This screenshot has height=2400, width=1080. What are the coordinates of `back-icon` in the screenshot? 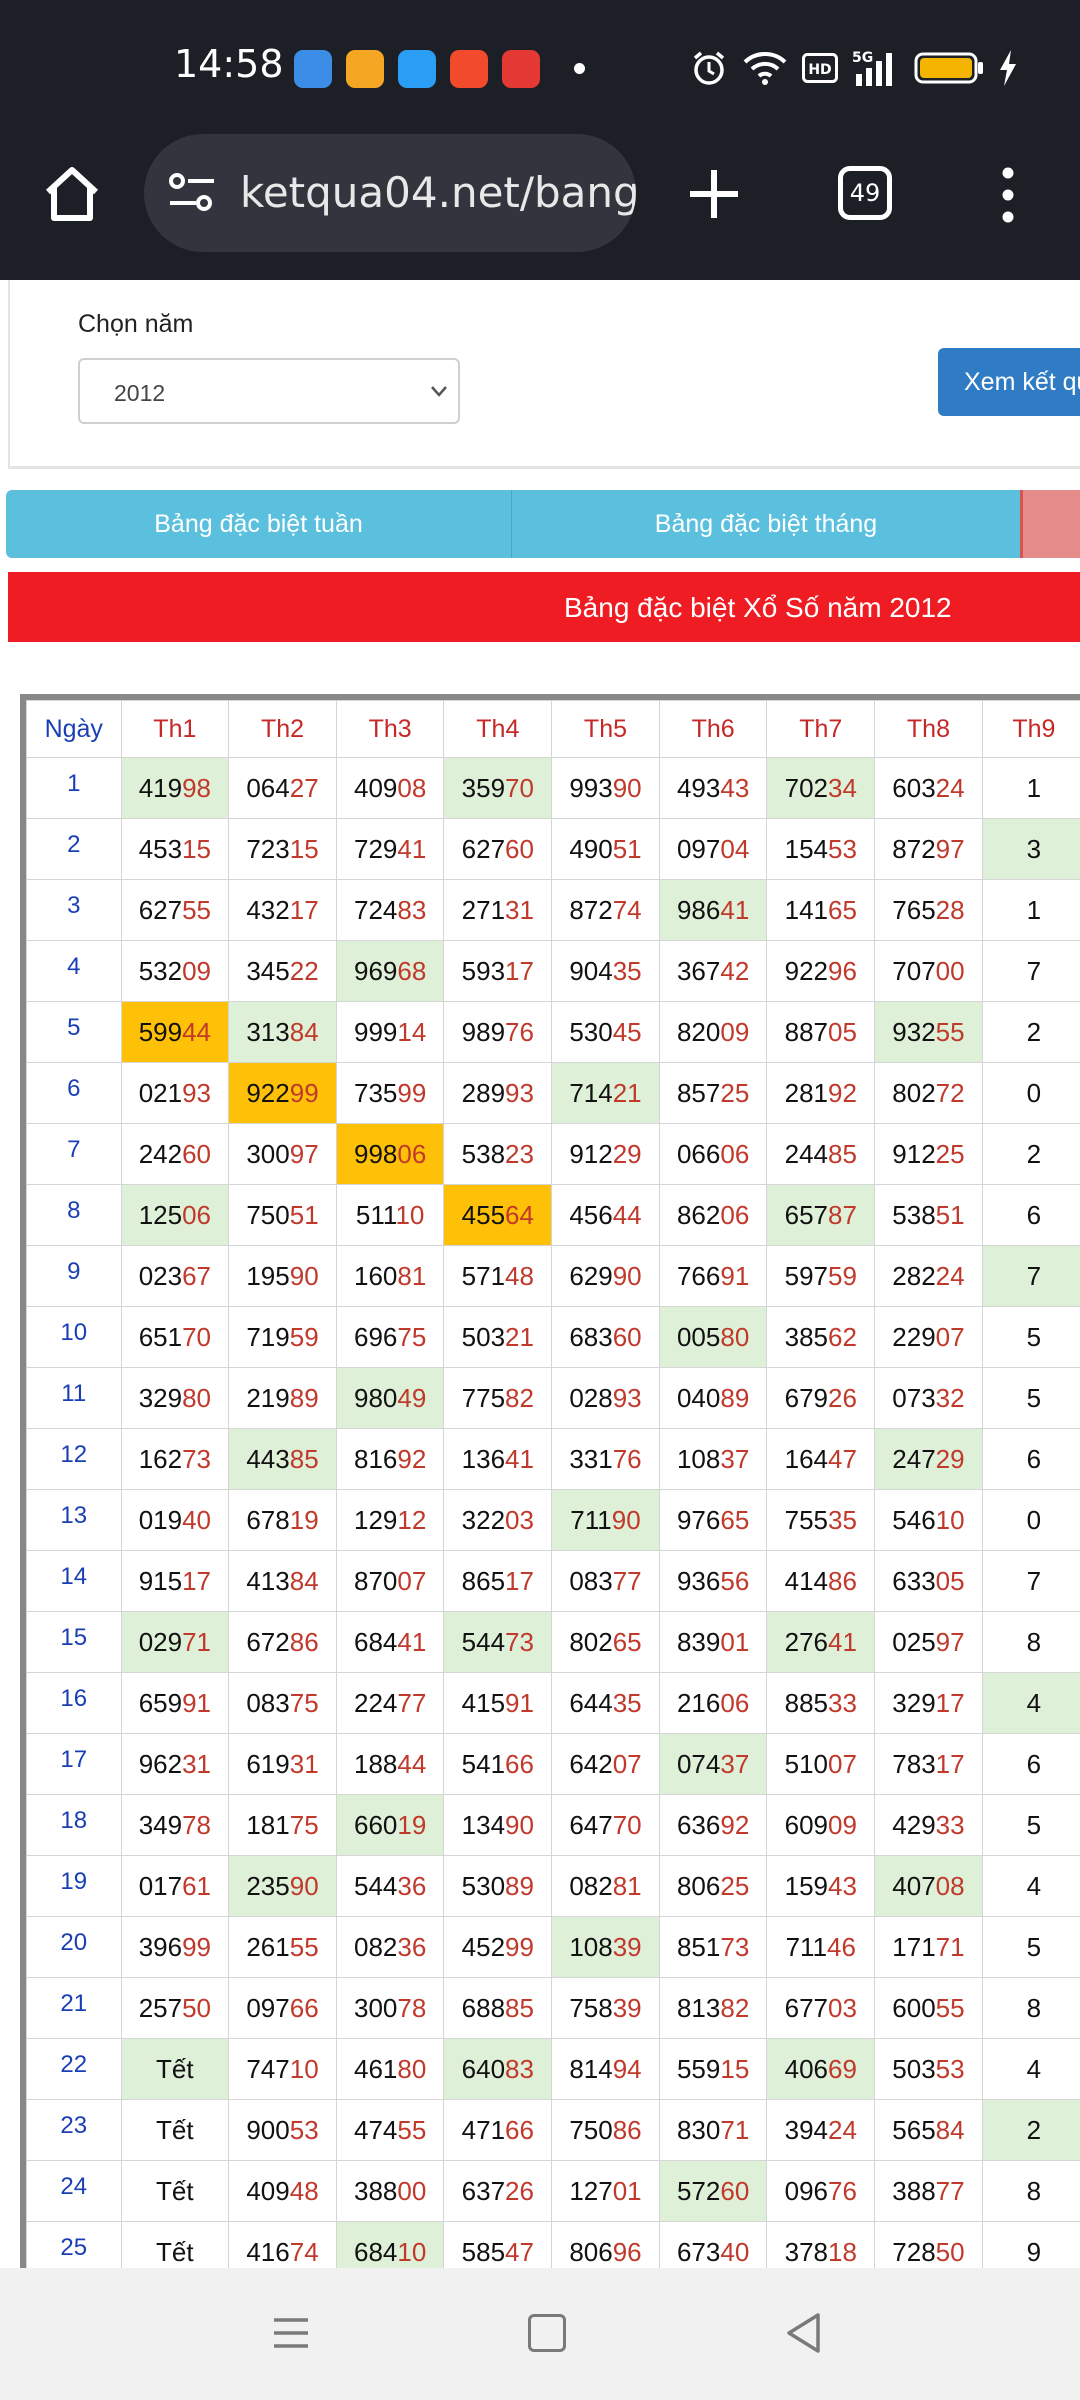 It's located at (804, 2333).